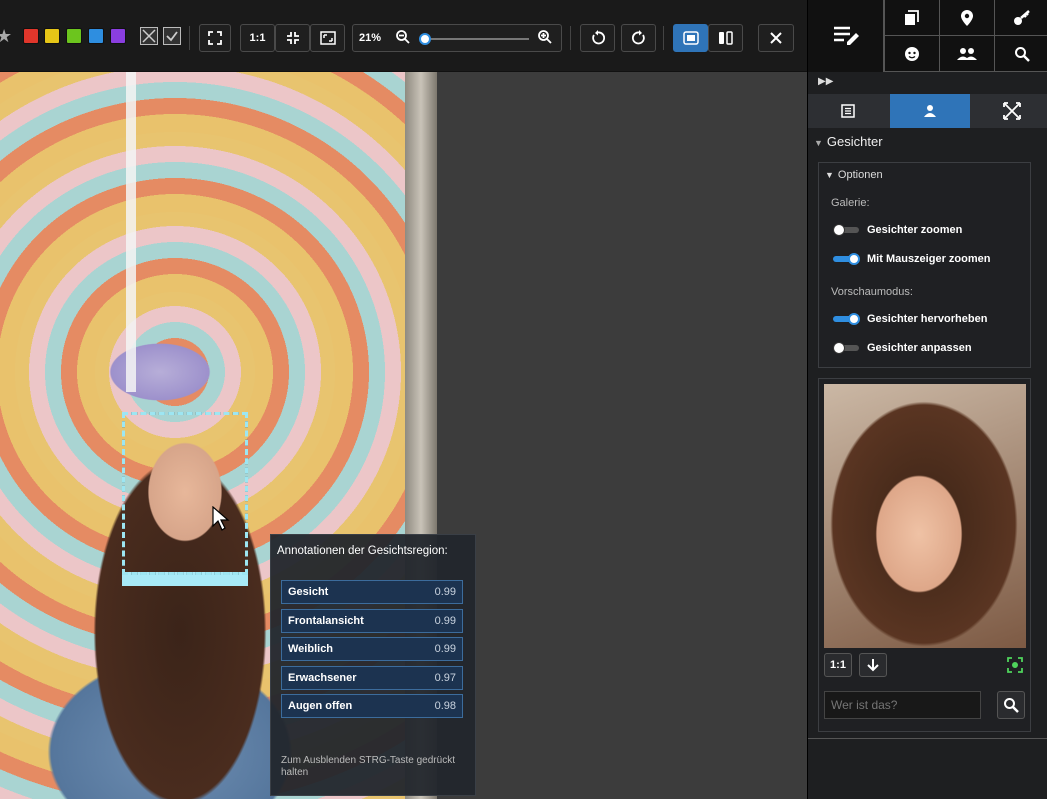 The height and width of the screenshot is (799, 1047). Describe the element at coordinates (52, 36) in the screenshot. I see `color-label-yellow` at that location.